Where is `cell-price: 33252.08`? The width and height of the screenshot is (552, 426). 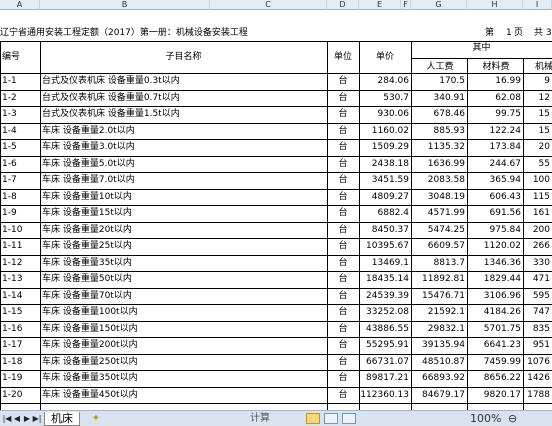 cell-price: 33252.08 is located at coordinates (385, 312).